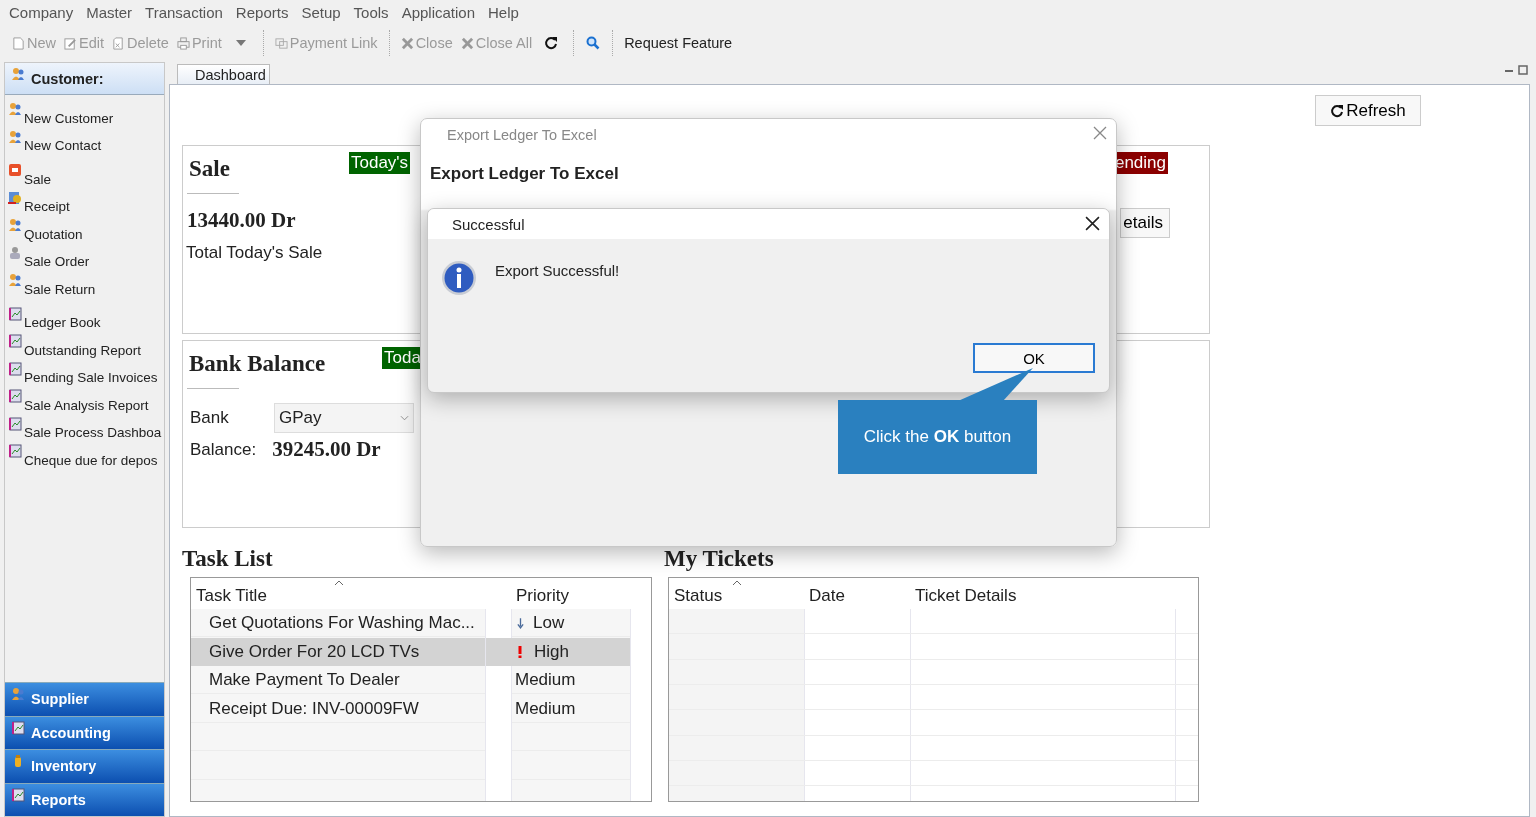  What do you see at coordinates (380, 163) in the screenshot?
I see `period-badge: Today's` at bounding box center [380, 163].